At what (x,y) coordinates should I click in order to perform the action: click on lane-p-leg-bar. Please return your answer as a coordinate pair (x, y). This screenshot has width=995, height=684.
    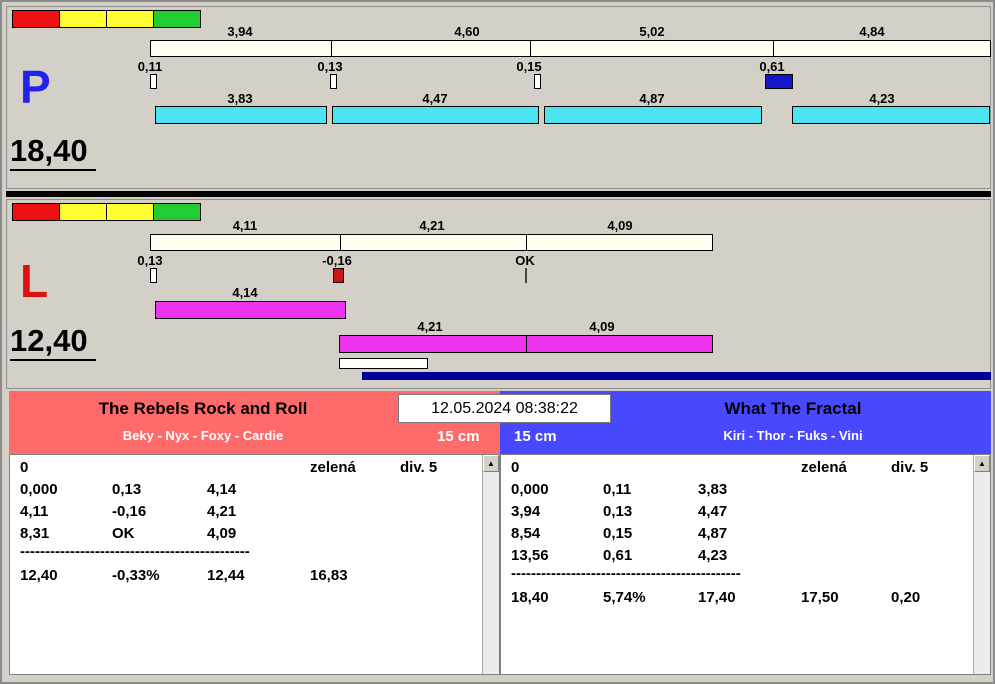
    Looking at the image, I should click on (570, 48).